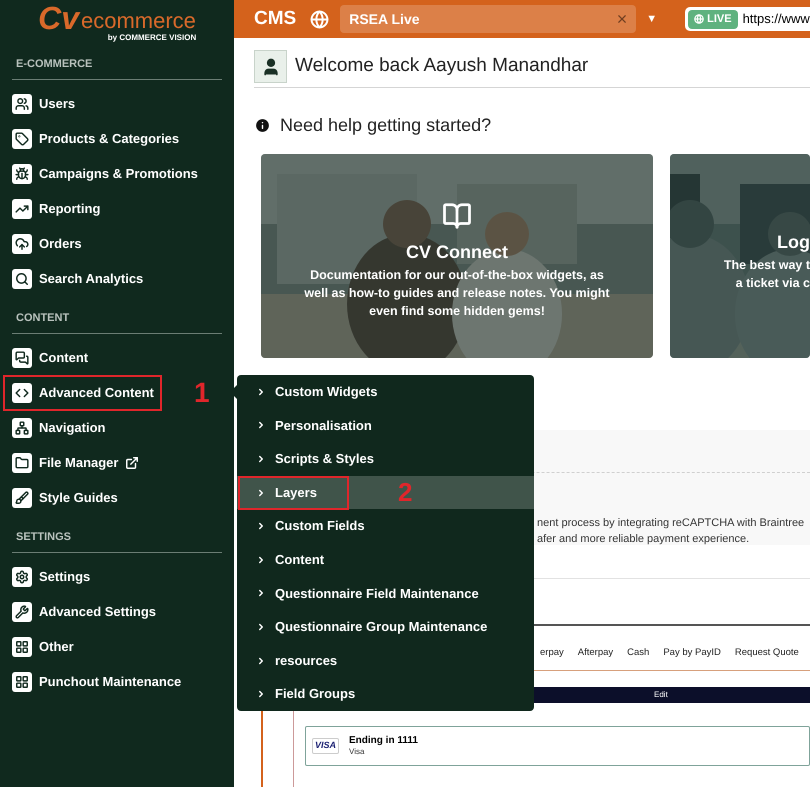  What do you see at coordinates (49, 358) in the screenshot?
I see `sidebar-item: Content` at bounding box center [49, 358].